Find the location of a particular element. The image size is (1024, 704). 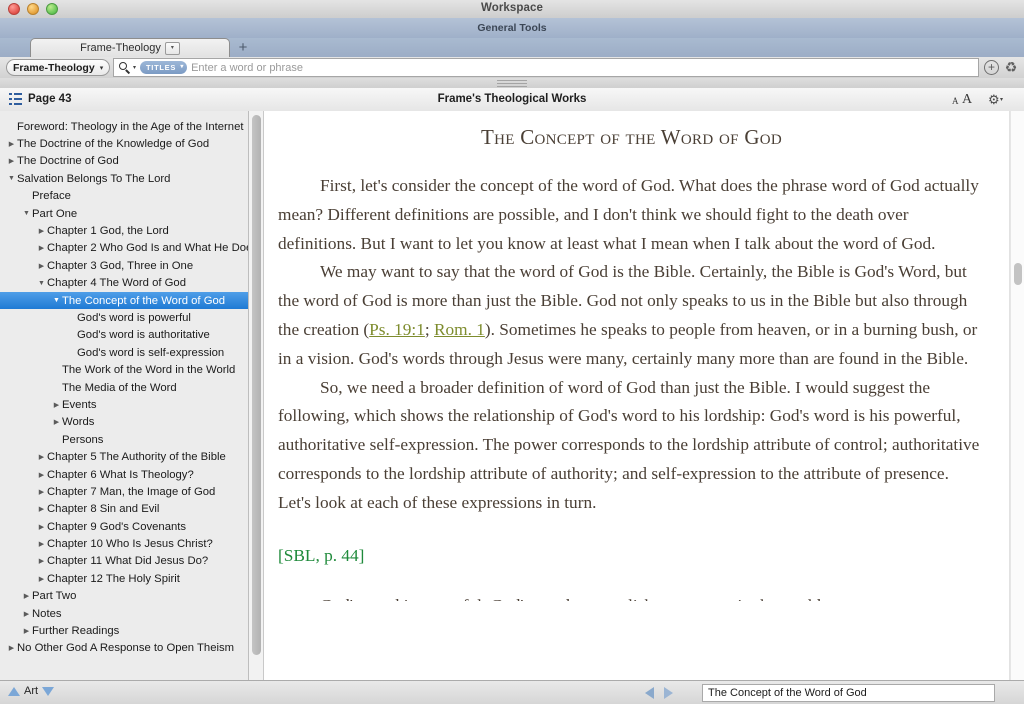

gear-icon: ⚙ is located at coordinates (994, 99).